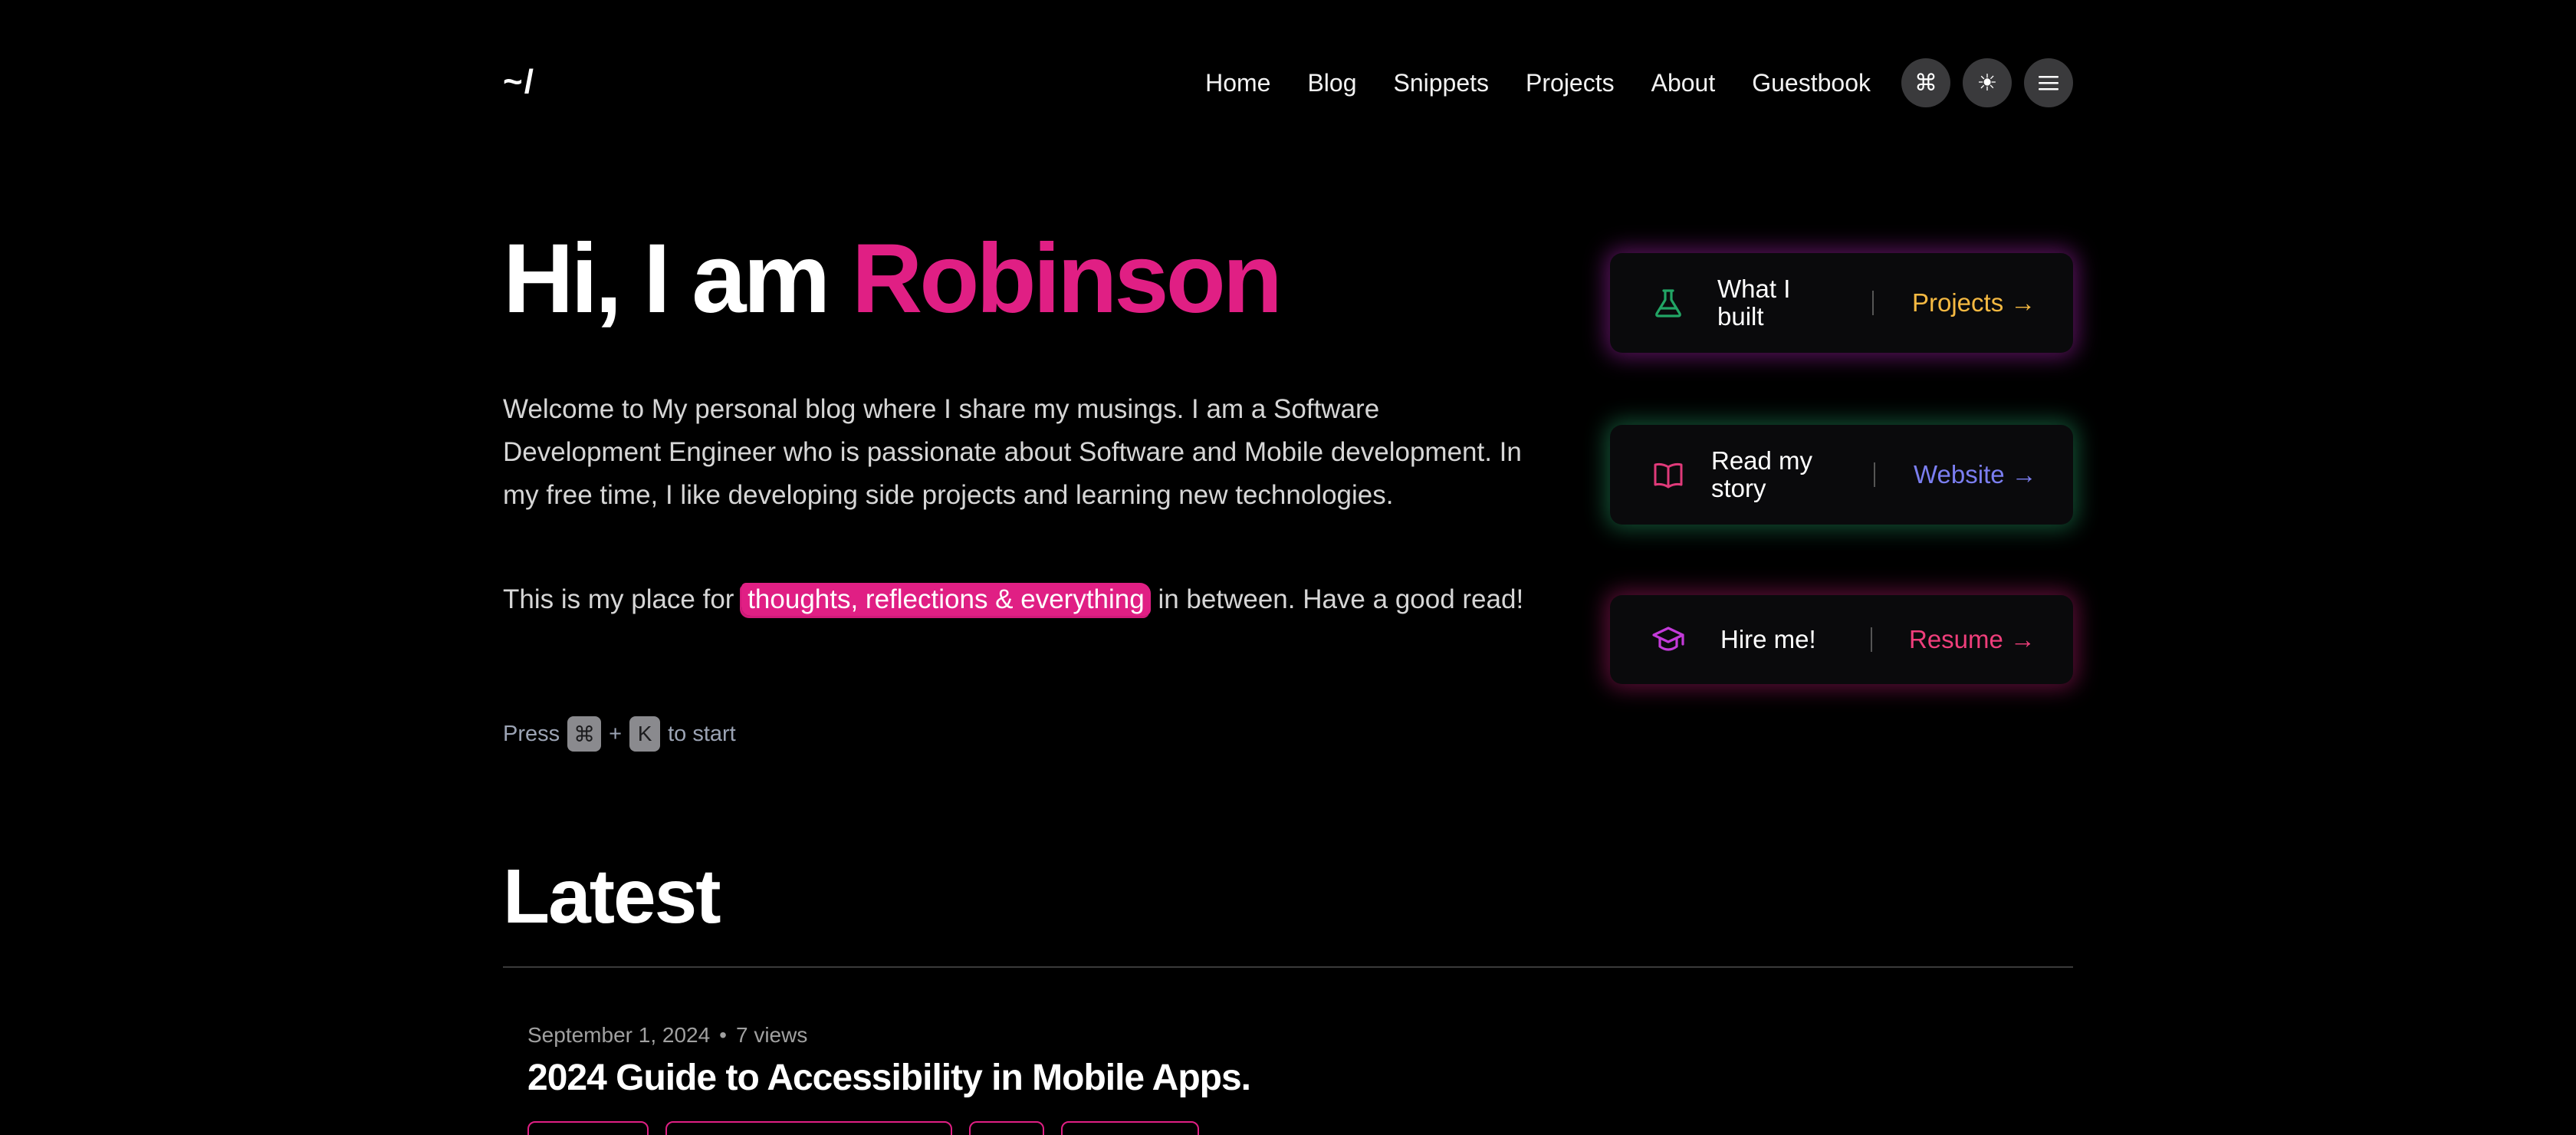 This screenshot has height=1135, width=2576. What do you see at coordinates (1754, 303) in the screenshot?
I see `card-projects-text: What I built` at bounding box center [1754, 303].